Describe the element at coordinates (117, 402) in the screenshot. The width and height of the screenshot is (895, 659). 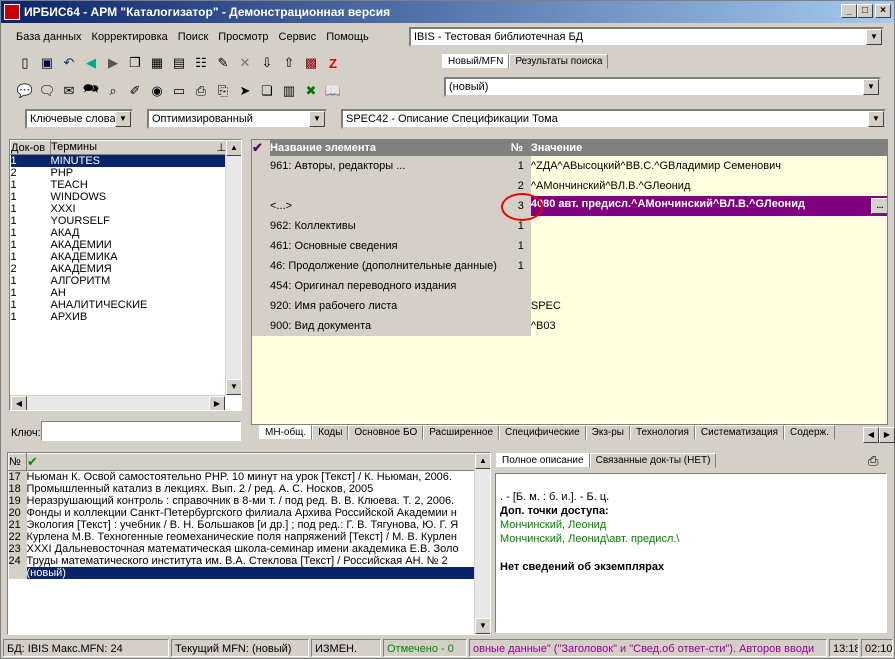
I see `terms-hscrollbar: ◀ ▶` at that location.